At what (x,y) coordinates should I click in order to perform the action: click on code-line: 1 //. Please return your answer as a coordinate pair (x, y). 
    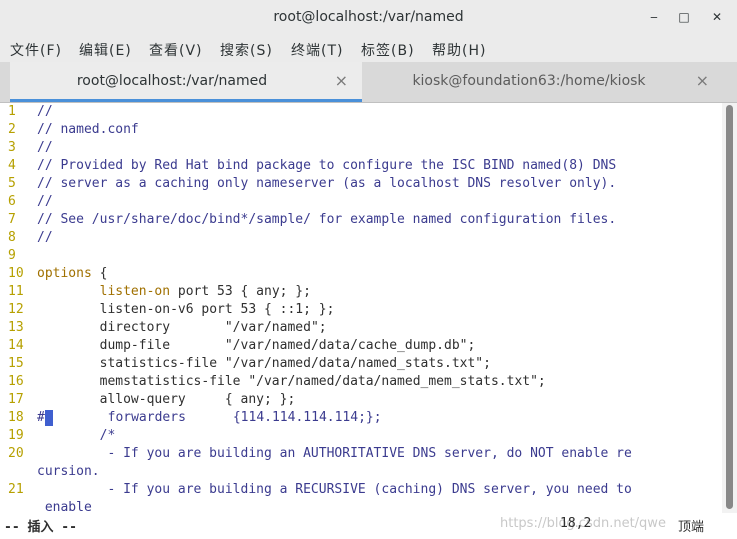
    Looking at the image, I should click on (361, 112).